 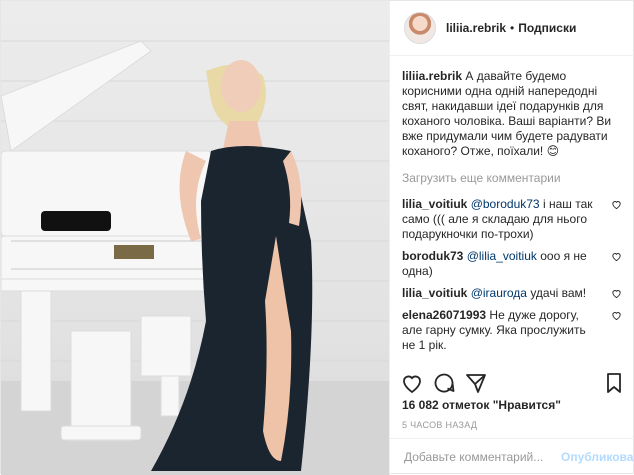 I want to click on caption-emoji: 😊, so click(x=553, y=151).